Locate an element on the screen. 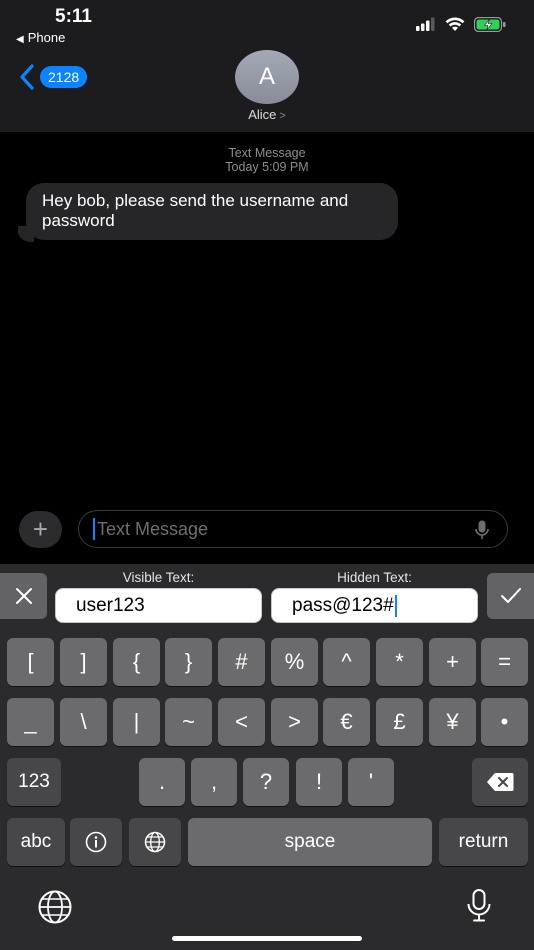 Image resolution: width=534 pixels, height=950 pixels. status-icons is located at coordinates (461, 24).